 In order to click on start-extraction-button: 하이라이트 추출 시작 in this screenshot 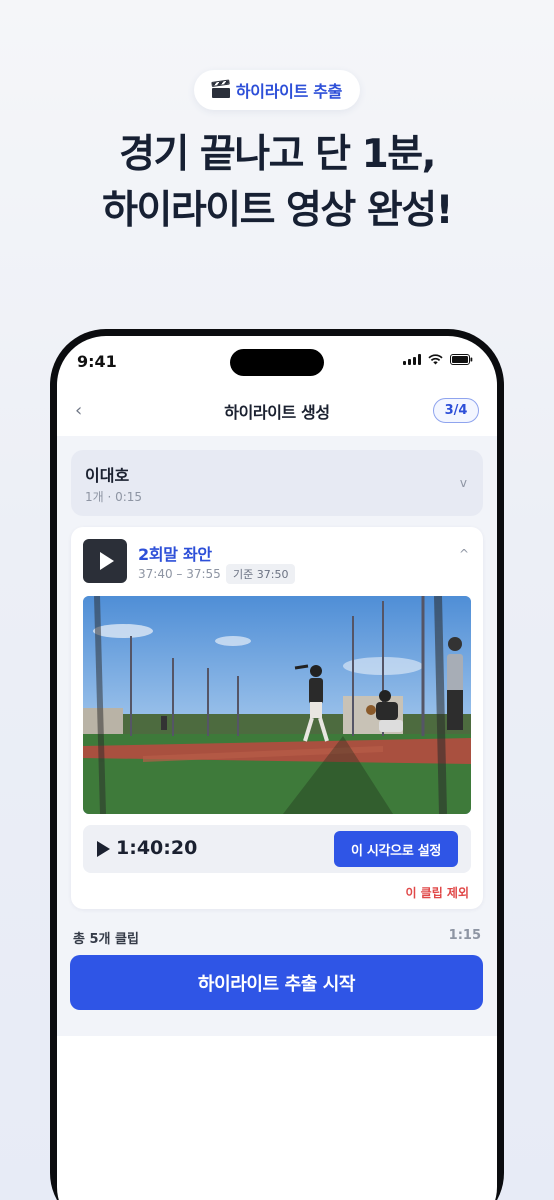, I will do `click(276, 982)`.